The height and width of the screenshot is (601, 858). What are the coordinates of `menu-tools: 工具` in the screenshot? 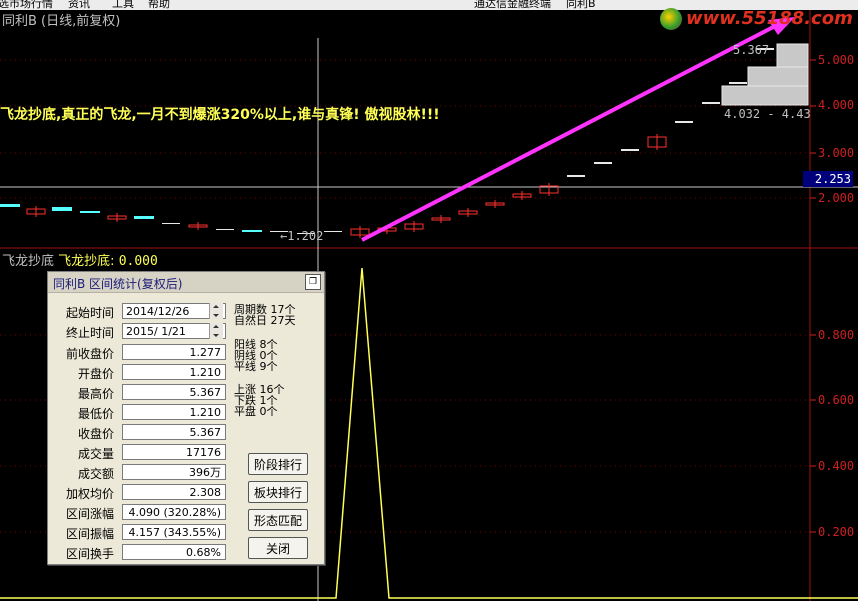 It's located at (123, 5).